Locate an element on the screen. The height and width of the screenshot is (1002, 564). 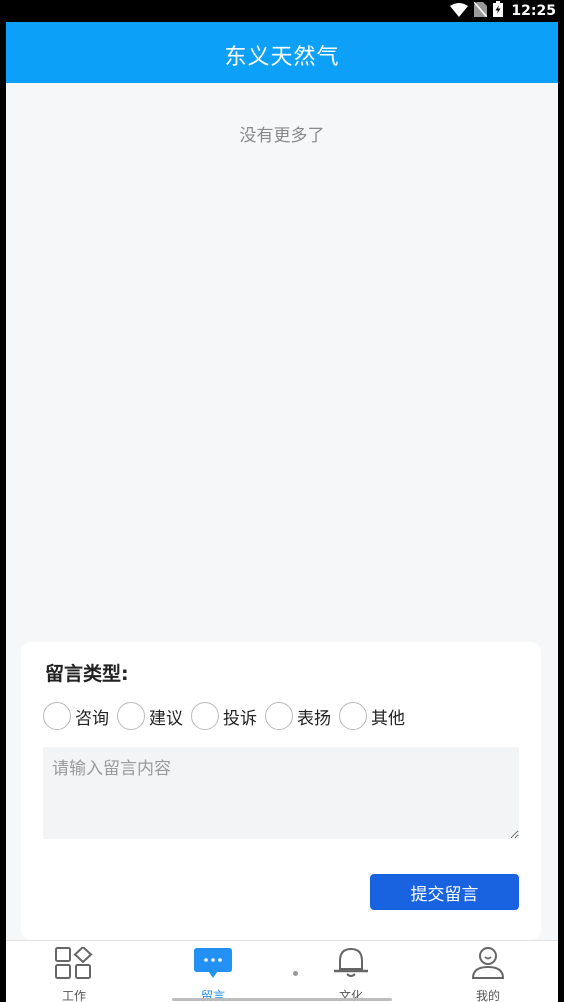
tab-label: 工作 is located at coordinates (73, 995).